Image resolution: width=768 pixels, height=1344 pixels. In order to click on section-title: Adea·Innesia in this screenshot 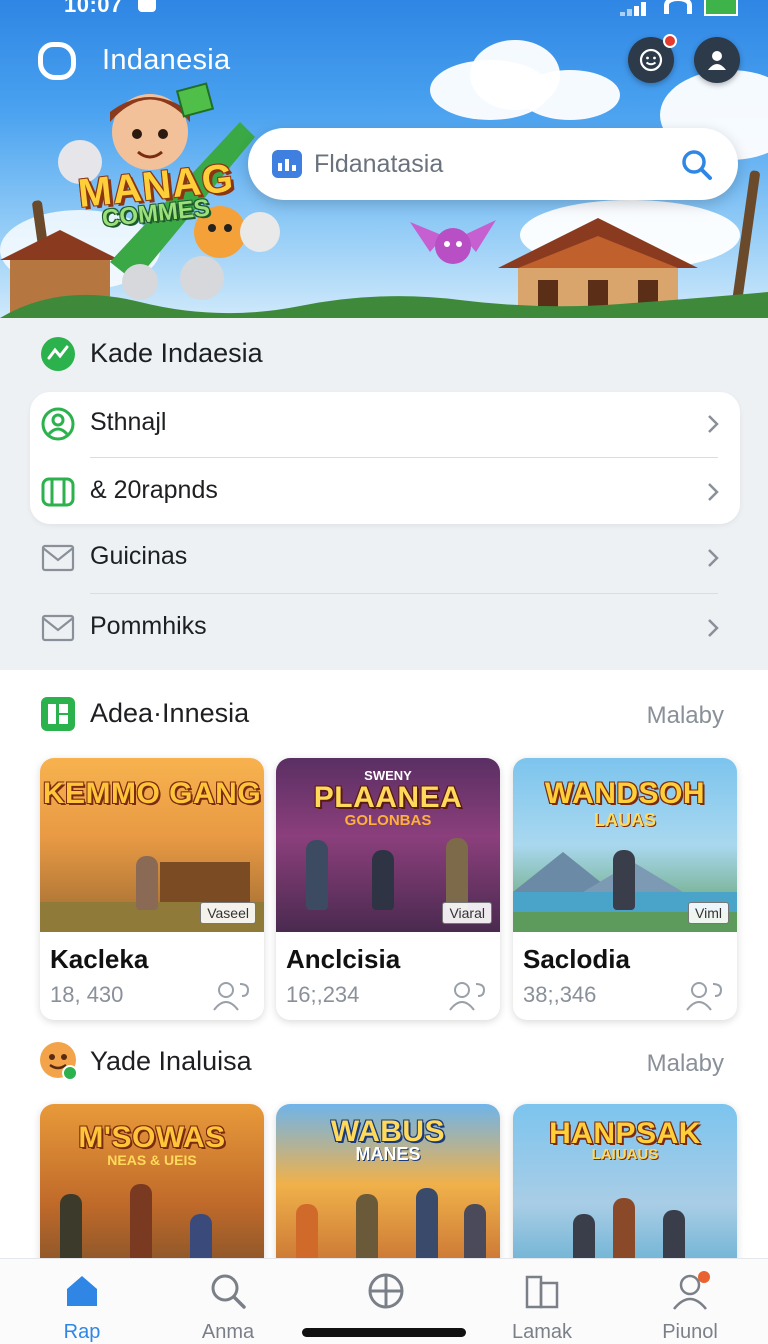, I will do `click(170, 713)`.